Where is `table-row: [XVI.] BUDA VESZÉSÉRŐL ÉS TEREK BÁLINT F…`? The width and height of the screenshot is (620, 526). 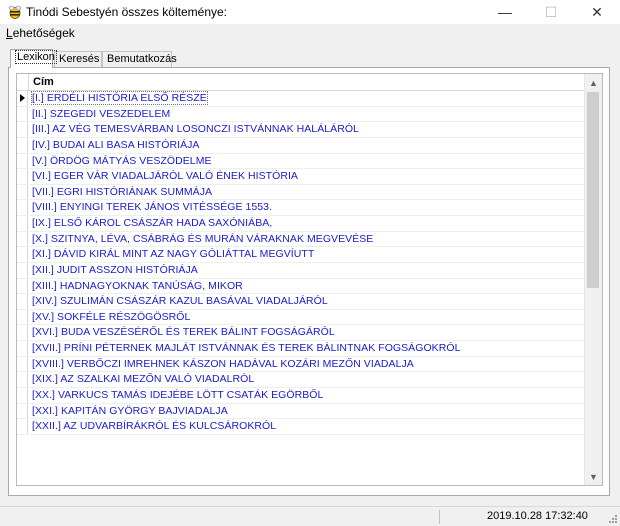 table-row: [XVI.] BUDA VESZÉSÉRŐL ÉS TEREK BÁLINT F… is located at coordinates (301, 333).